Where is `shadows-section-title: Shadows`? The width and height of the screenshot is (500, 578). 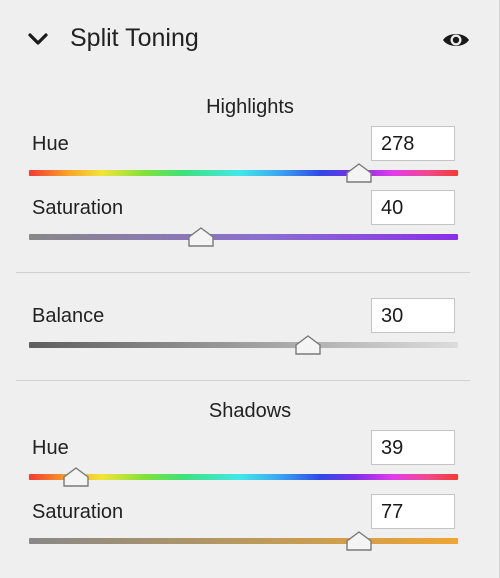 shadows-section-title: Shadows is located at coordinates (250, 411).